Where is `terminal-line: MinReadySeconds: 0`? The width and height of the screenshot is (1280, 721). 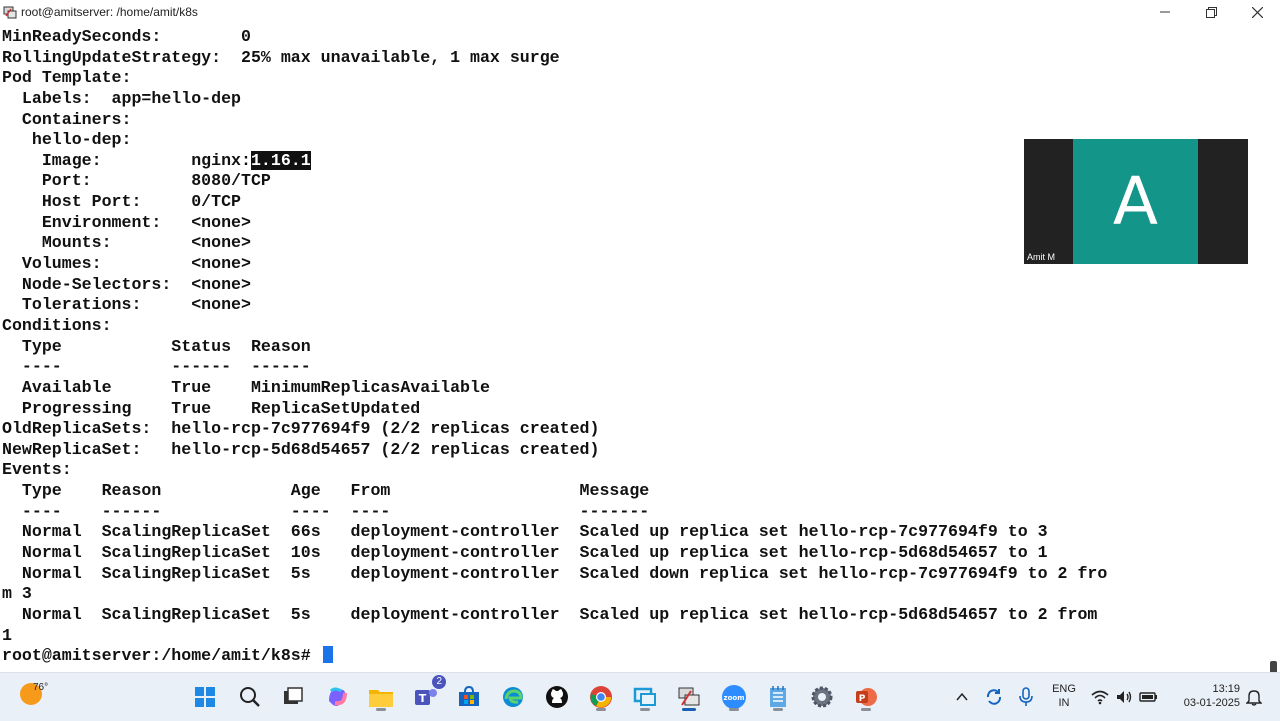 terminal-line: MinReadySeconds: 0 is located at coordinates (126, 36).